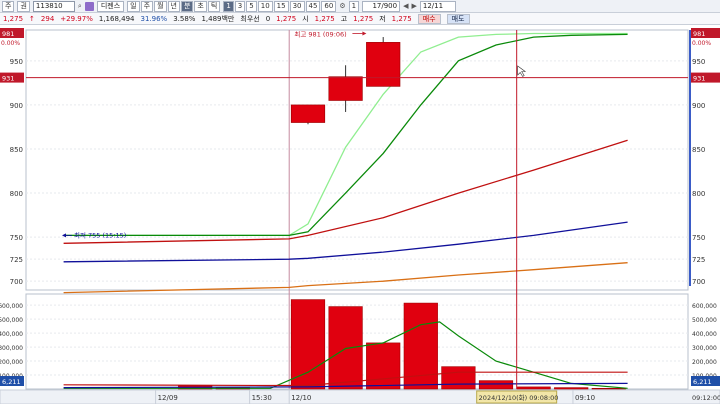 Image resolution: width=720 pixels, height=404 pixels. Describe the element at coordinates (342, 6) in the screenshot. I see `settings-icon: ⚙` at that location.